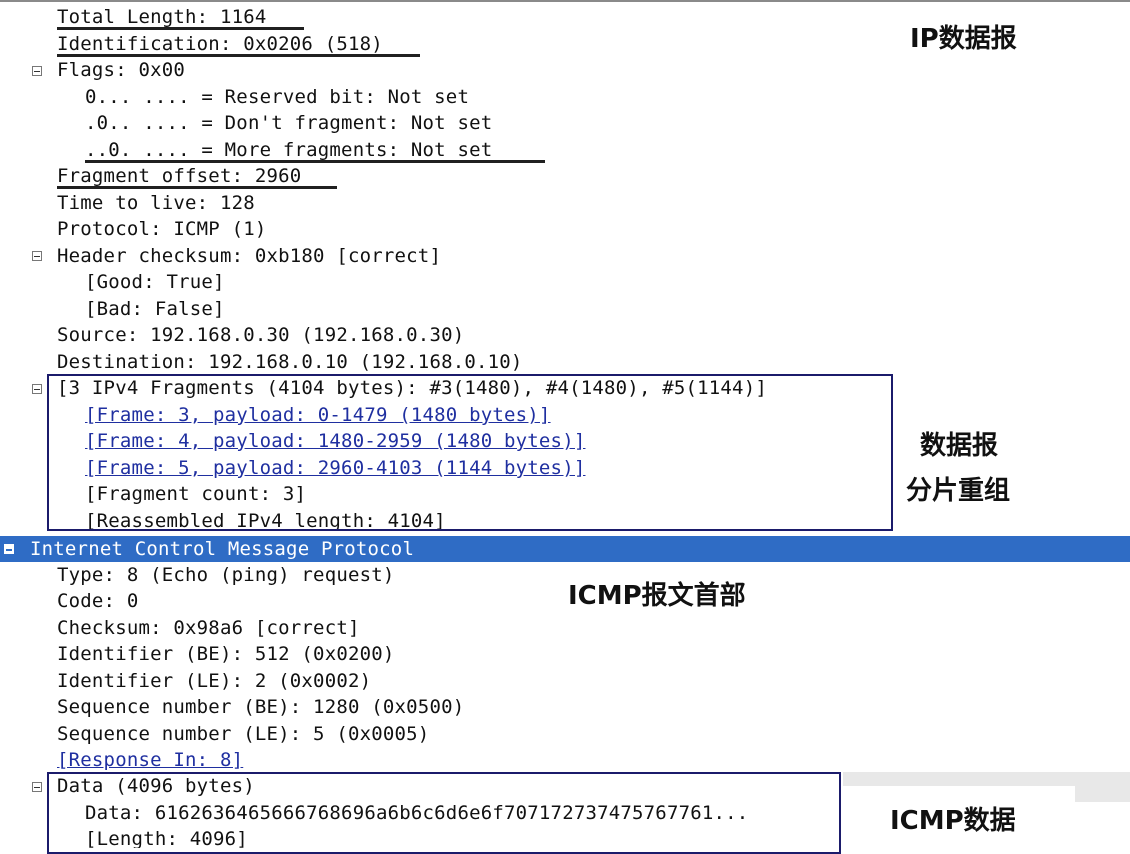 The height and width of the screenshot is (854, 1130). I want to click on flag-dont-fragment: .0.. .... = Don't fragment: Not set, so click(288, 123).